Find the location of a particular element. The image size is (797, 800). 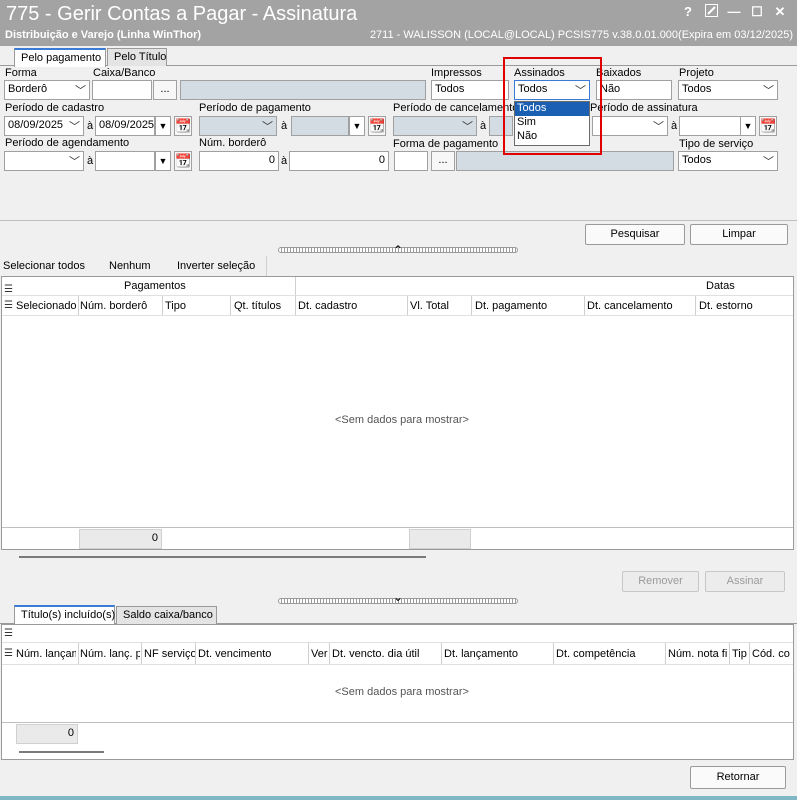

periodo-cadastro-from: 08/09/2025 ﹀ is located at coordinates (44, 126).